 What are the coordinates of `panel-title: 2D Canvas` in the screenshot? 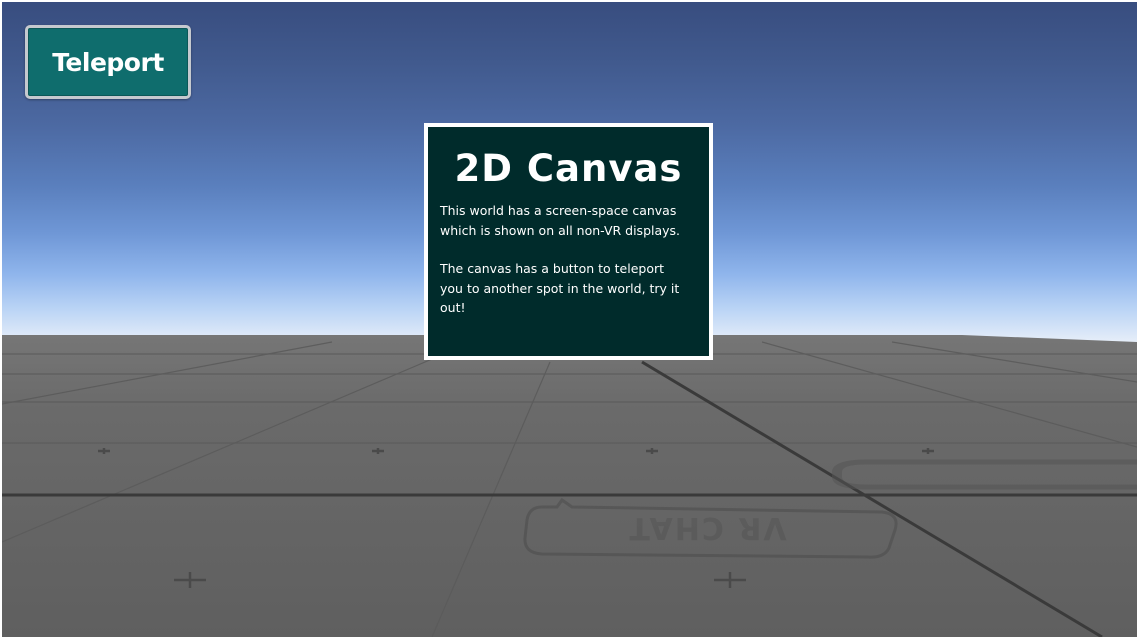 It's located at (568, 168).